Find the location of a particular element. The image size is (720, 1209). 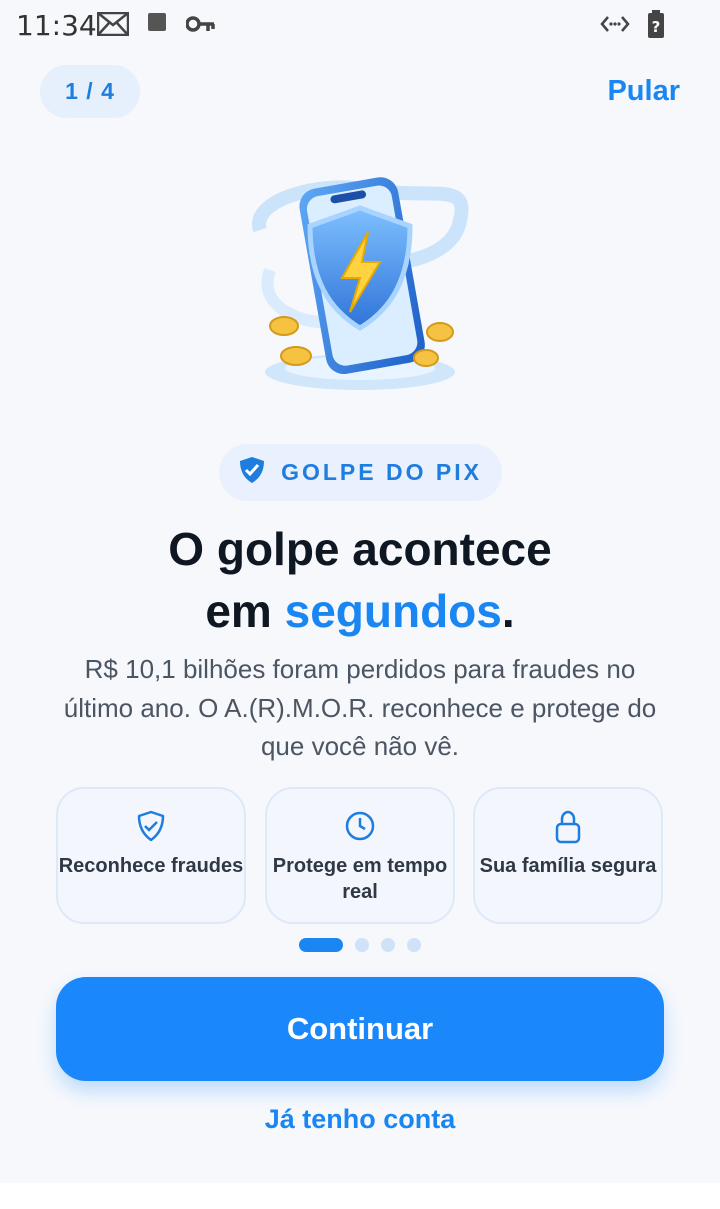

feature-card-fraud: Reconhece fraudes is located at coordinates (151, 855).